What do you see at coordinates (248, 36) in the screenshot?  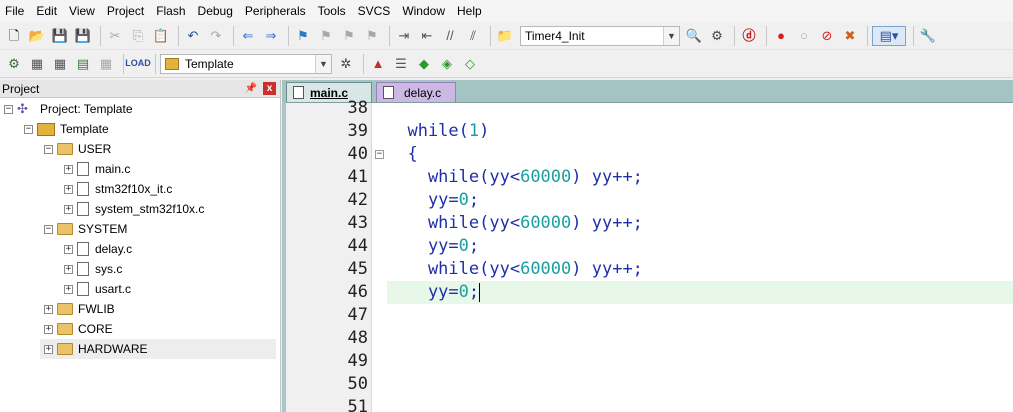 I see `navigate-back-icon: ⇐` at bounding box center [248, 36].